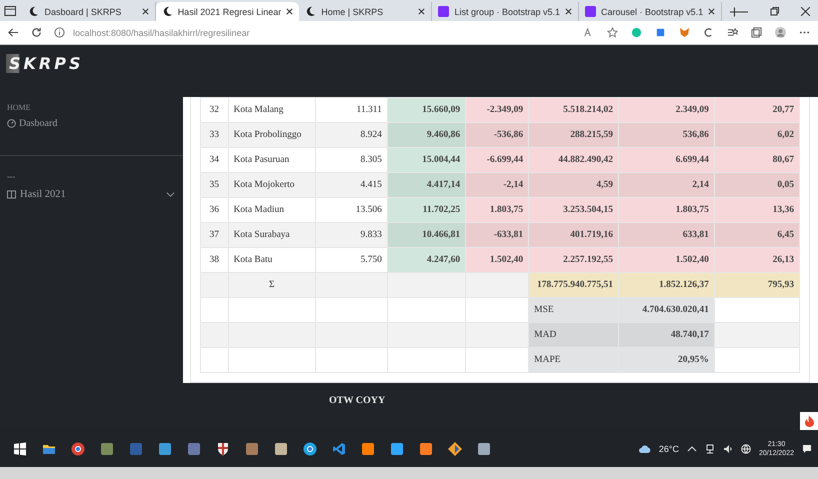  I want to click on table-cell: -536,86, so click(497, 135).